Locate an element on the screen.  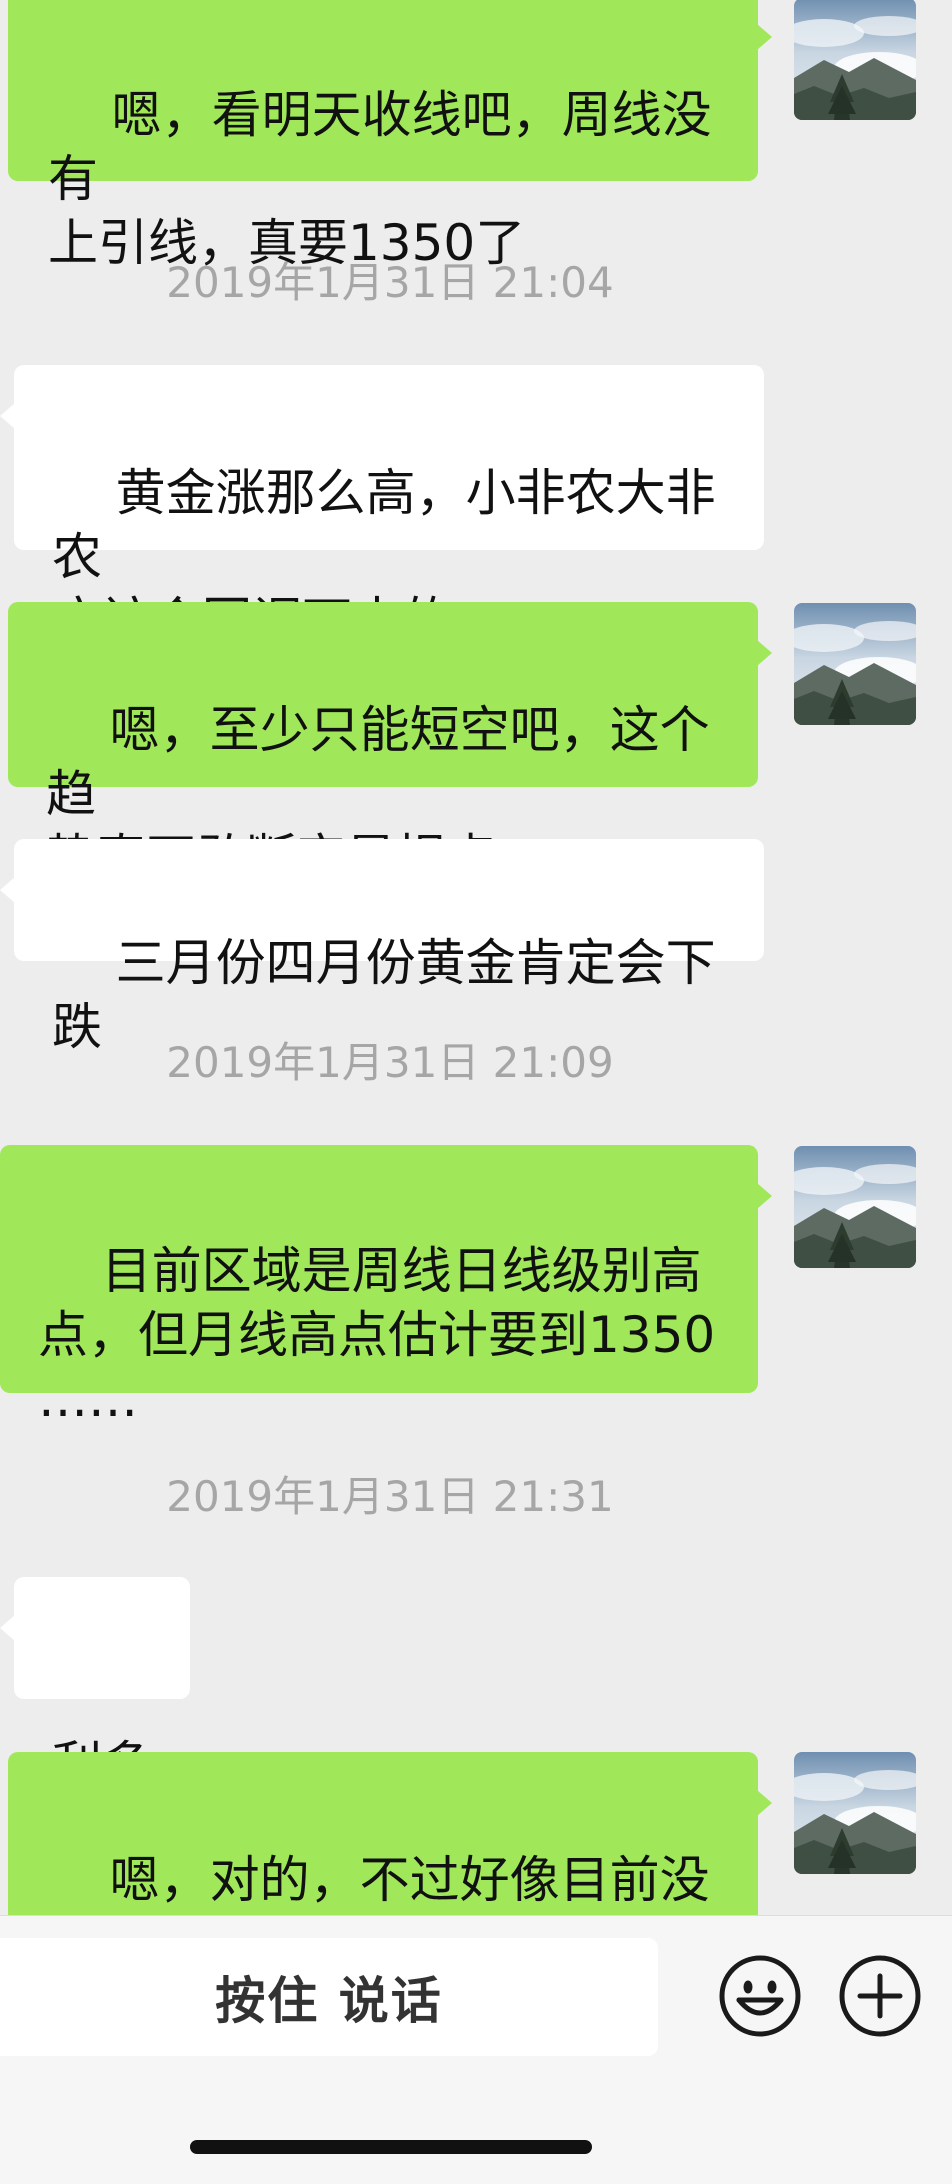
outgoing-message: 嗯，看明天收线吧，周线没有 上引线，真要1350了 is located at coordinates (390, 136).